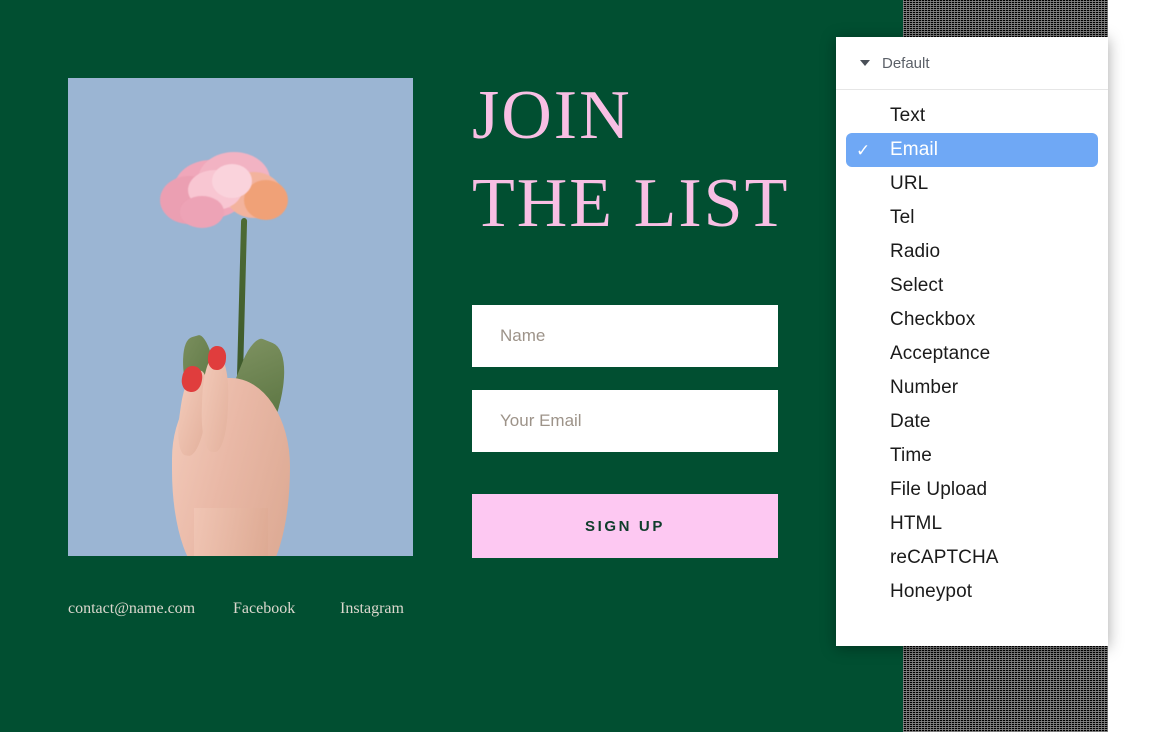  What do you see at coordinates (286, 609) in the screenshot?
I see `footer-link-facebook: Facebook` at bounding box center [286, 609].